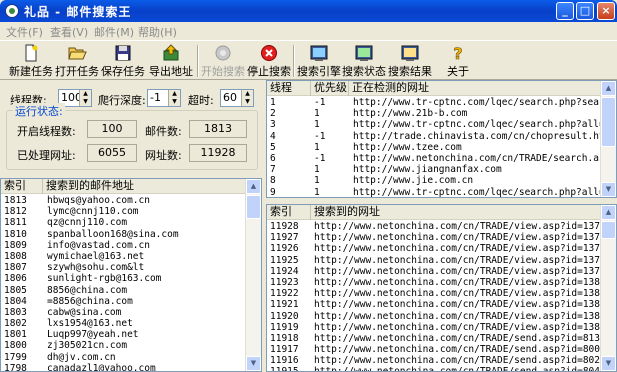 The image size is (617, 372). Describe the element at coordinates (164, 98) in the screenshot. I see `depth-spinner: -1 ▲ ▼` at that location.